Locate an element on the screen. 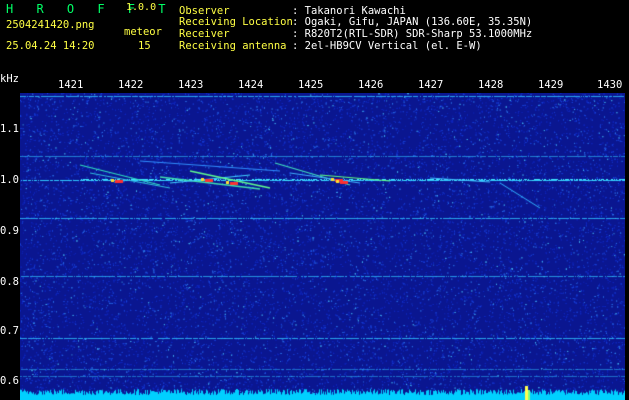  y-tick-0-6: 0.6 is located at coordinates (9, 381).